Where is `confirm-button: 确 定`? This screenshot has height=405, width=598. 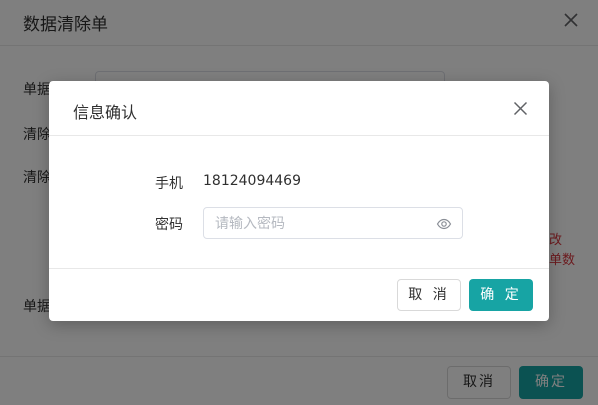
confirm-button: 确 定 is located at coordinates (501, 295).